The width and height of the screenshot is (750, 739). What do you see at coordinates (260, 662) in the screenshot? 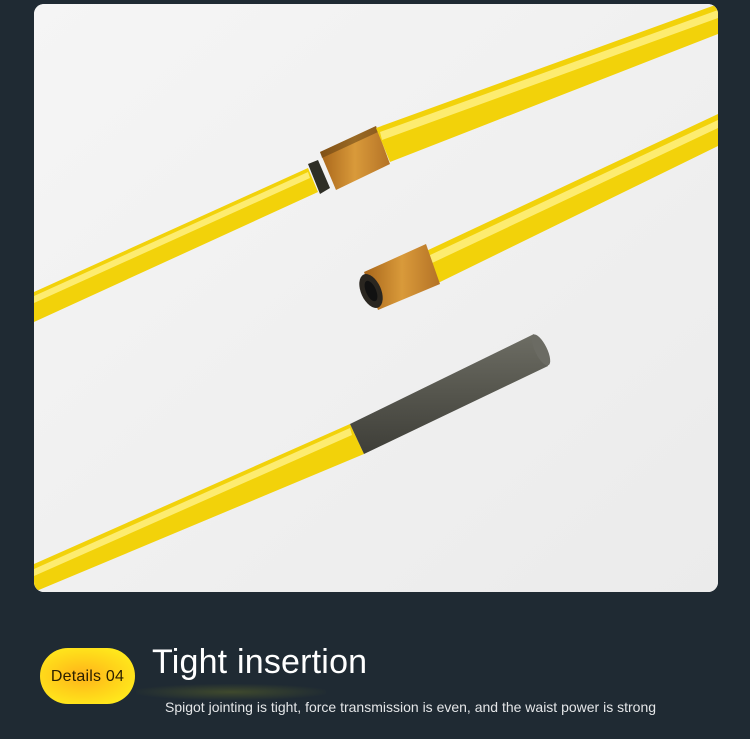
I see `section-title: Tight insertion` at bounding box center [260, 662].